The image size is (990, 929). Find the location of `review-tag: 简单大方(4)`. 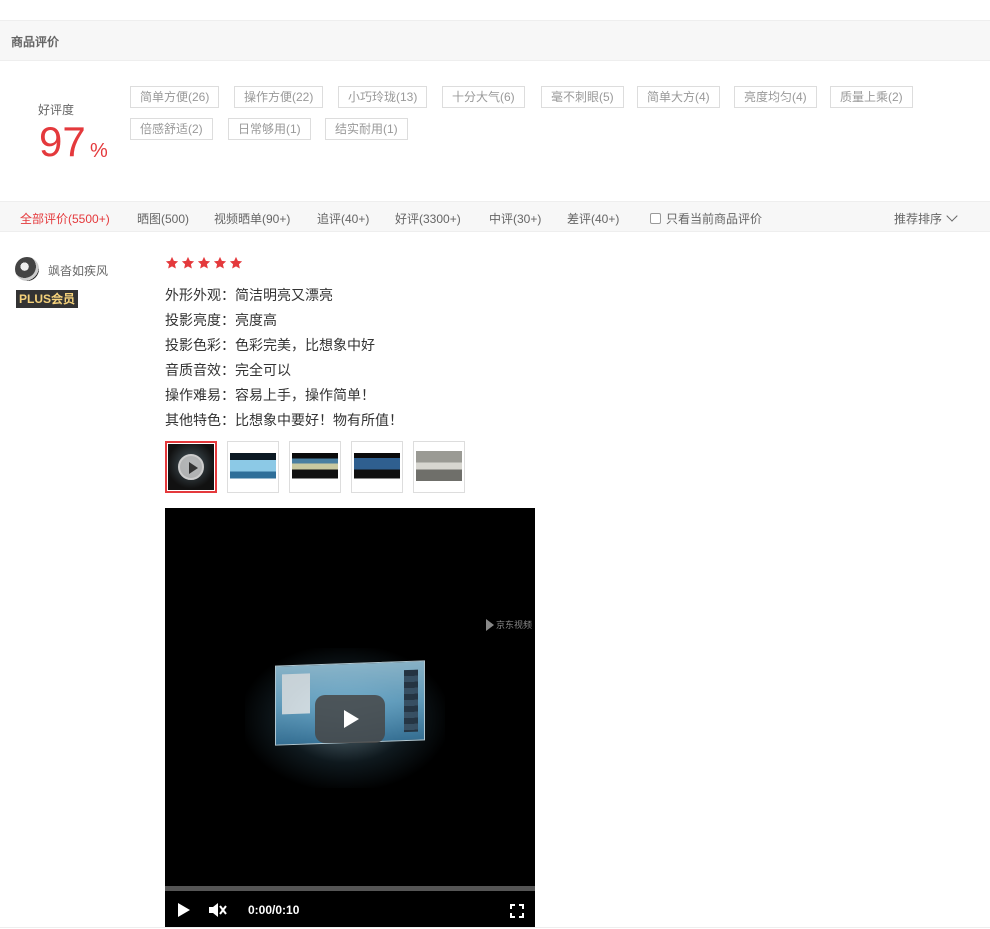

review-tag: 简单大方(4) is located at coordinates (678, 97).